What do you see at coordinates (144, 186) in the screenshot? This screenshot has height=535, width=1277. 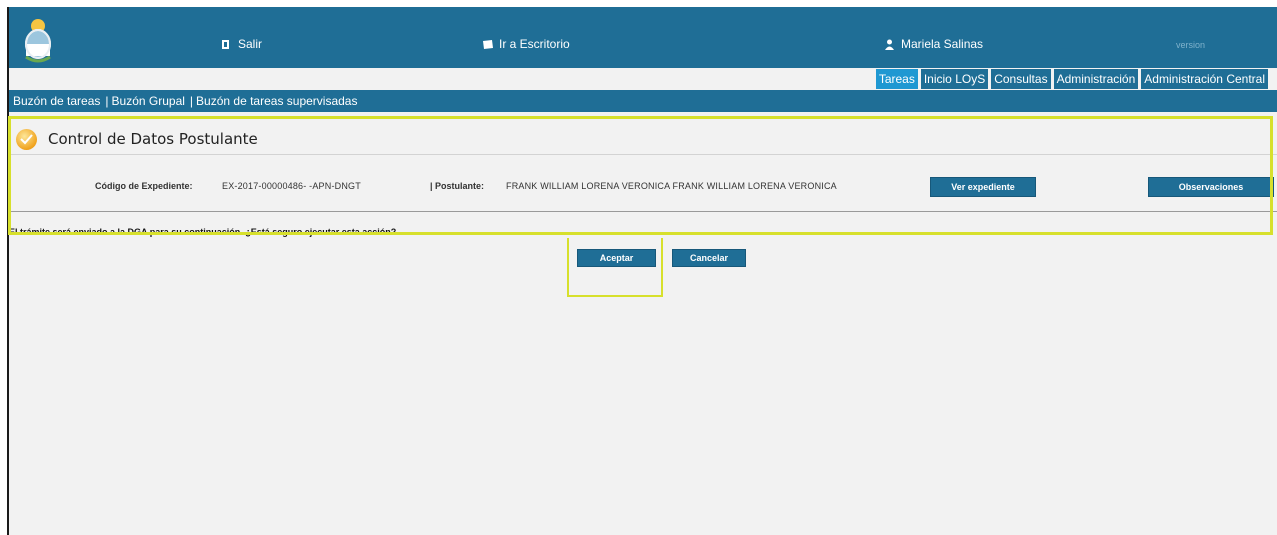 I see `codigo-label: Código de Expediente:` at bounding box center [144, 186].